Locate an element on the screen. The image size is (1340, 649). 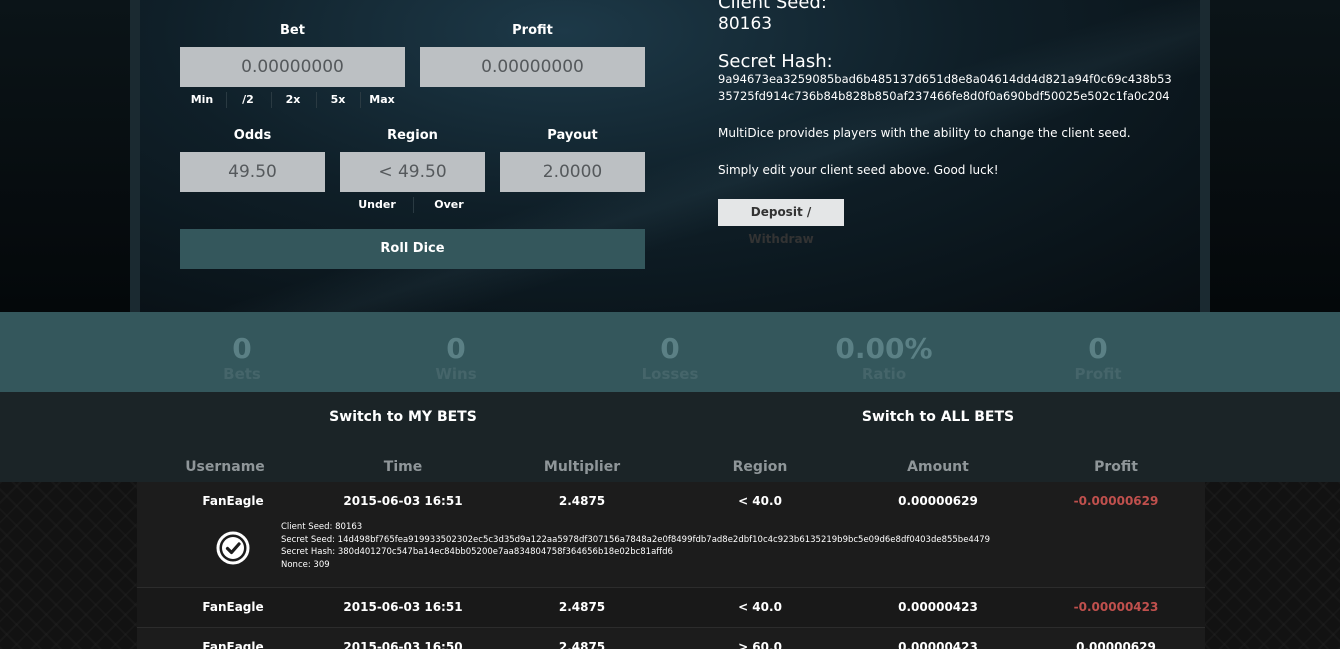
odds-label: Odds is located at coordinates (252, 135).